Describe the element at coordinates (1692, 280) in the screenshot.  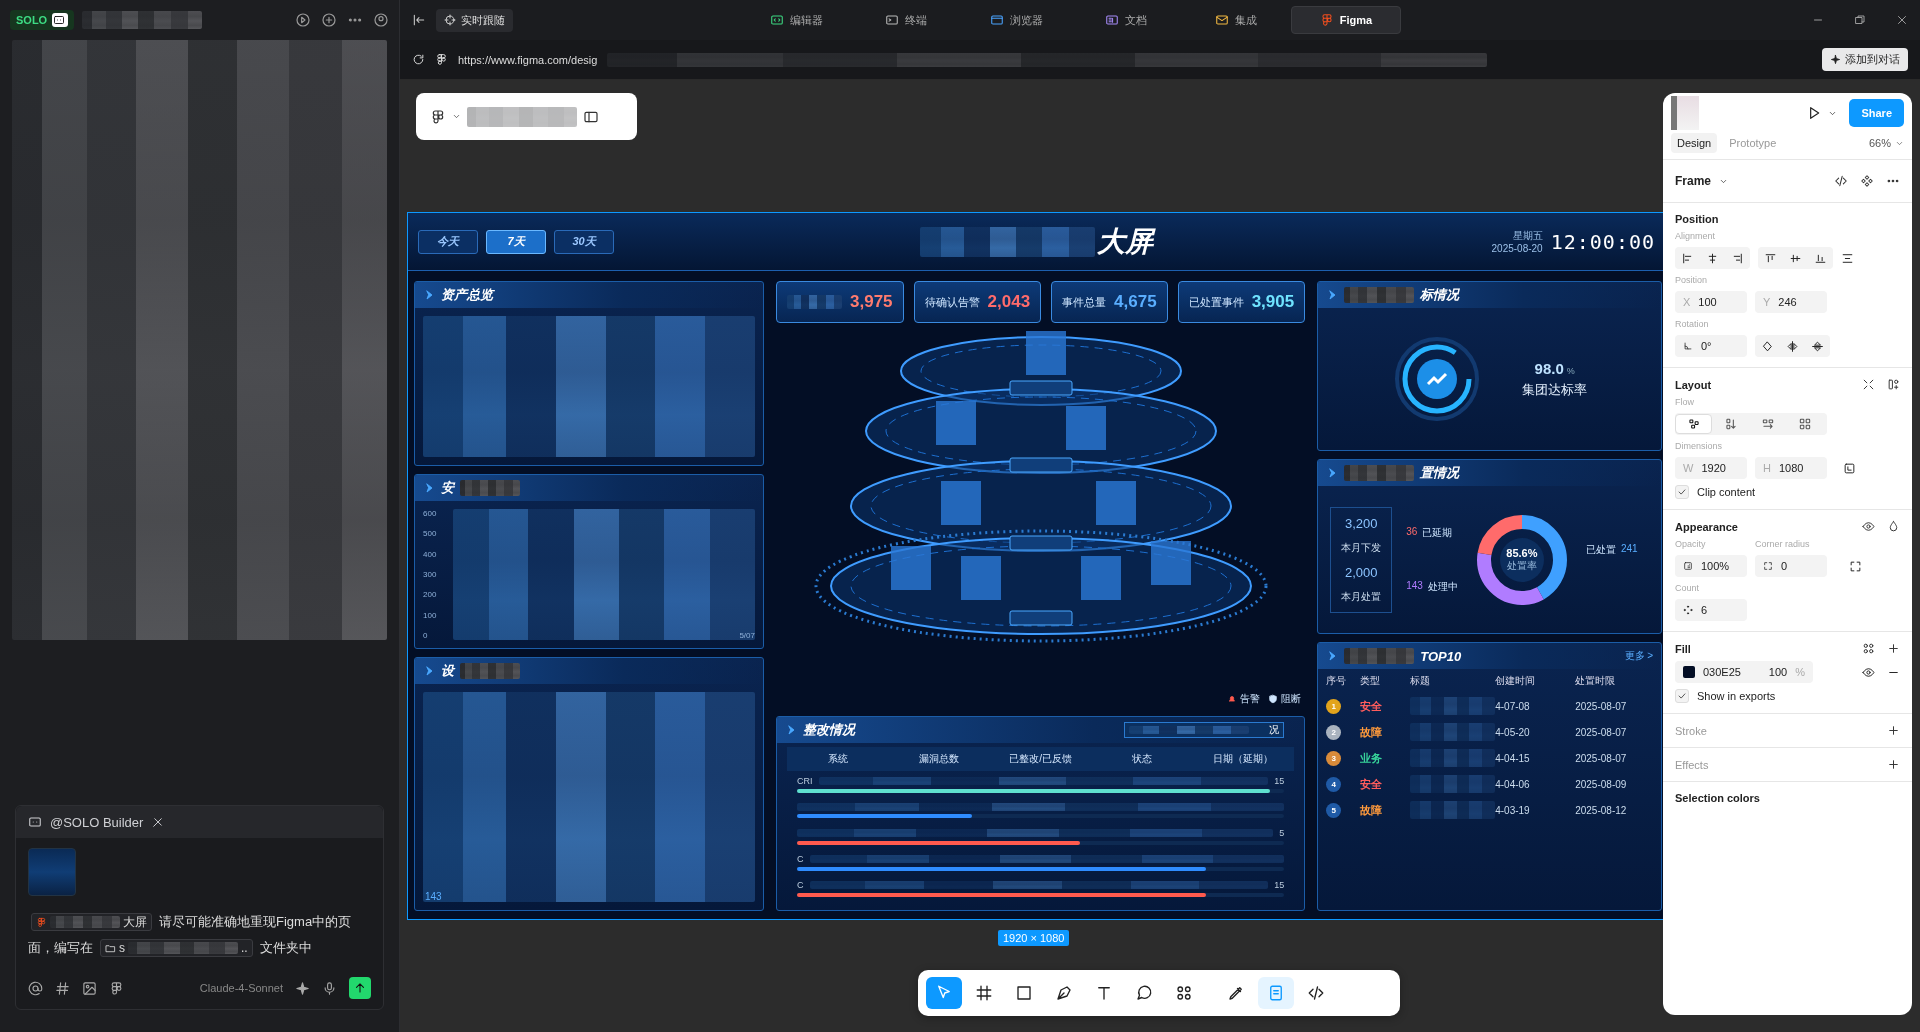
I see `field-label: Position` at that location.